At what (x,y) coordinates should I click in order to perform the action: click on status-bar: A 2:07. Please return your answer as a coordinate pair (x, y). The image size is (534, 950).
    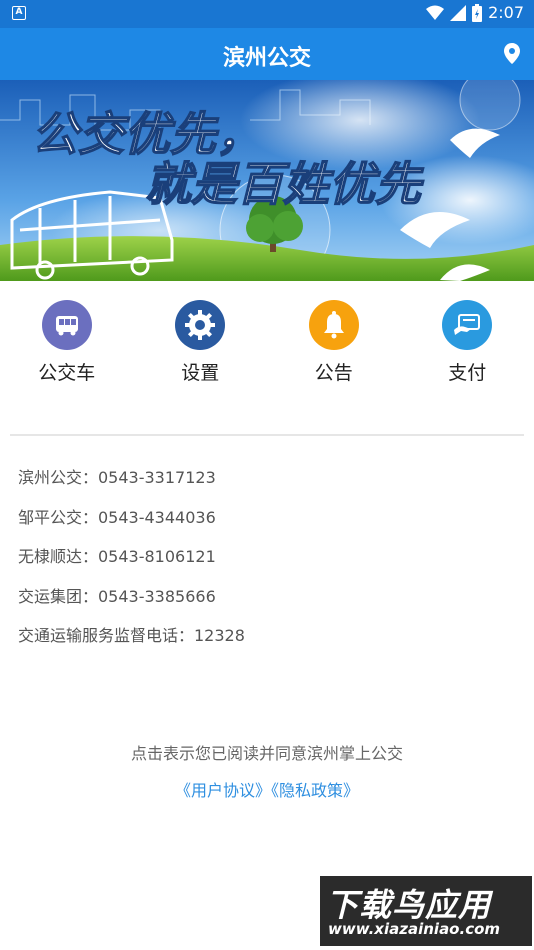
    Looking at the image, I should click on (267, 14).